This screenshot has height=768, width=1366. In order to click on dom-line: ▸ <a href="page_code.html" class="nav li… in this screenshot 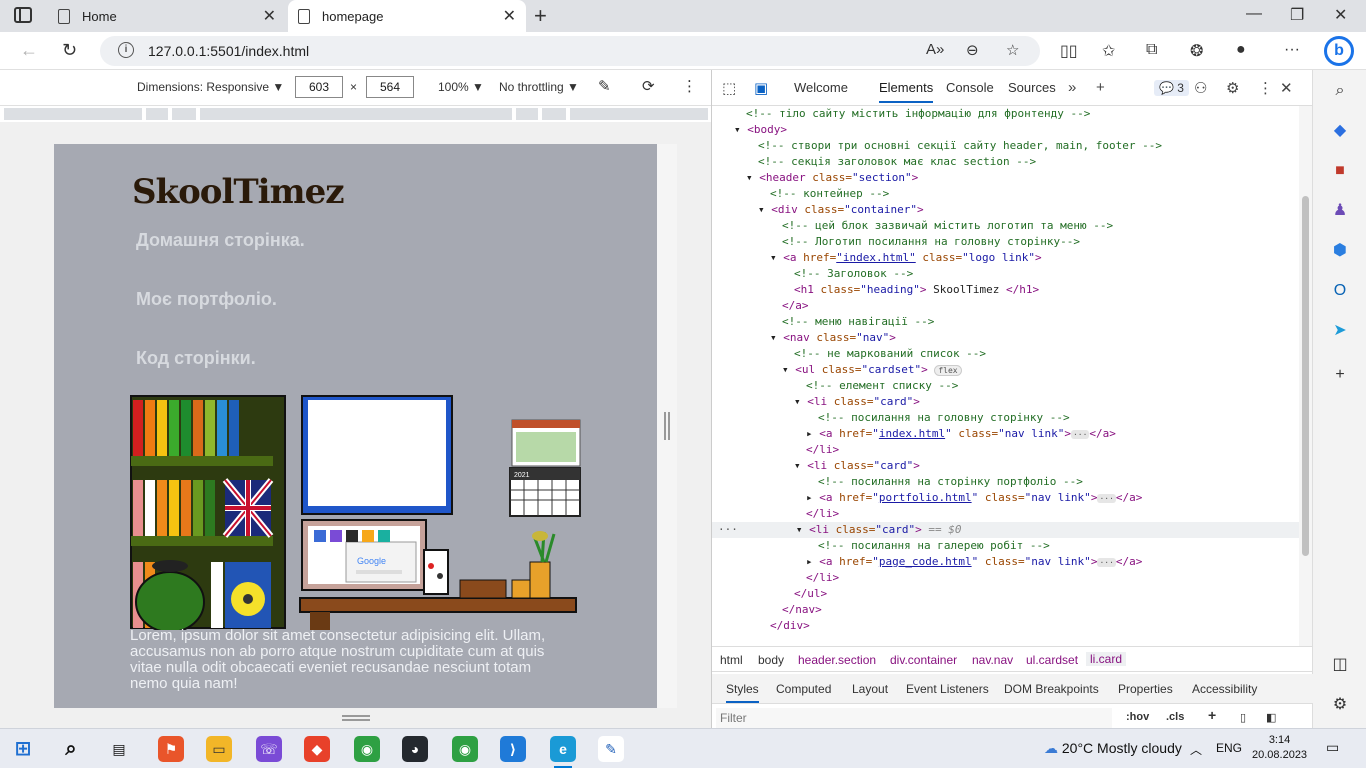, I will do `click(1006, 562)`.